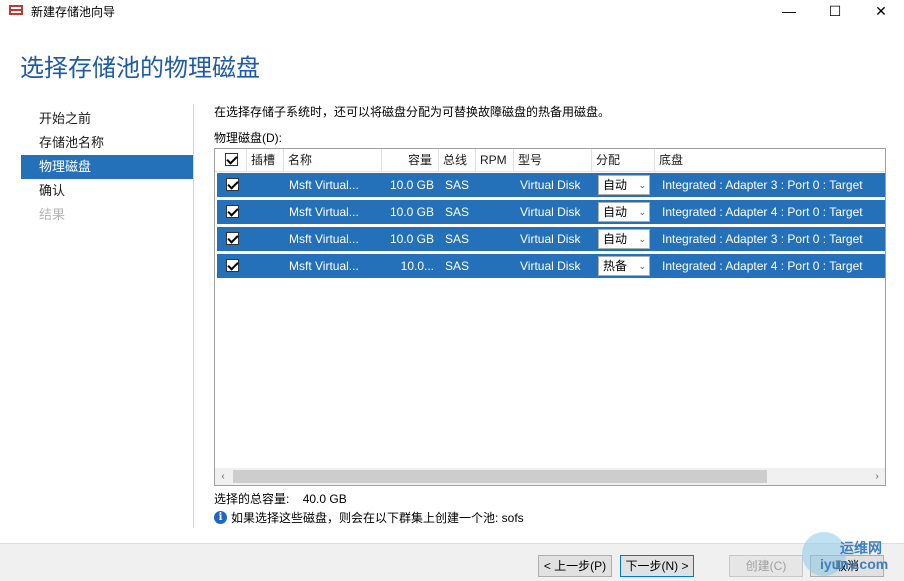 The height and width of the screenshot is (581, 904). Describe the element at coordinates (789, 11) in the screenshot. I see `minimize-button: —` at that location.